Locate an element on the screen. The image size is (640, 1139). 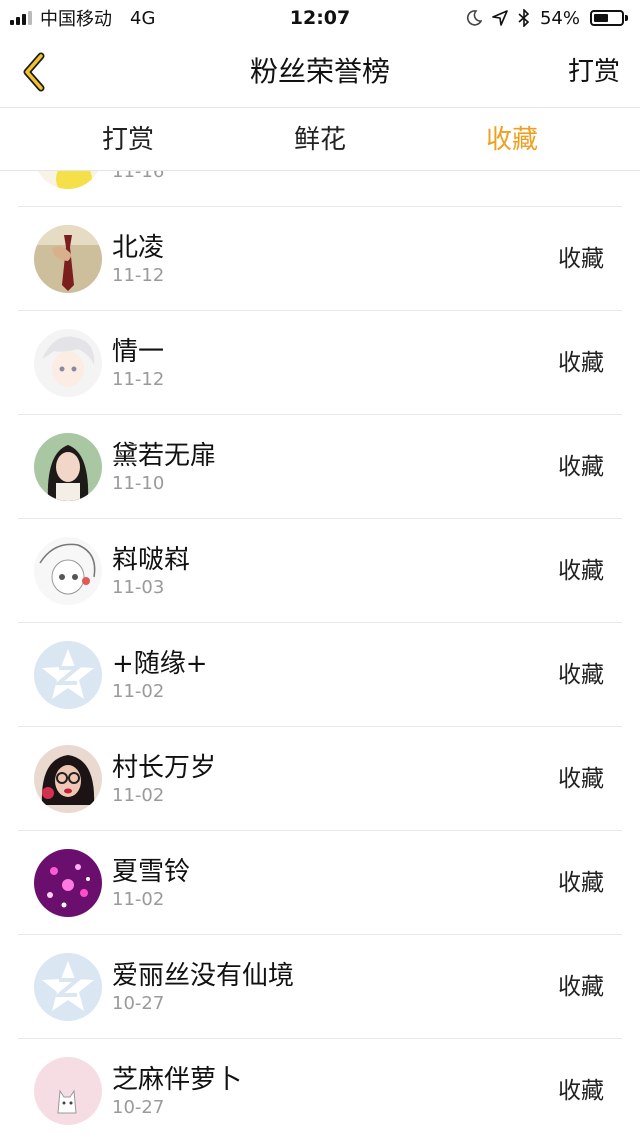
list-item: 情一 11-12 收藏 is located at coordinates (320, 363).